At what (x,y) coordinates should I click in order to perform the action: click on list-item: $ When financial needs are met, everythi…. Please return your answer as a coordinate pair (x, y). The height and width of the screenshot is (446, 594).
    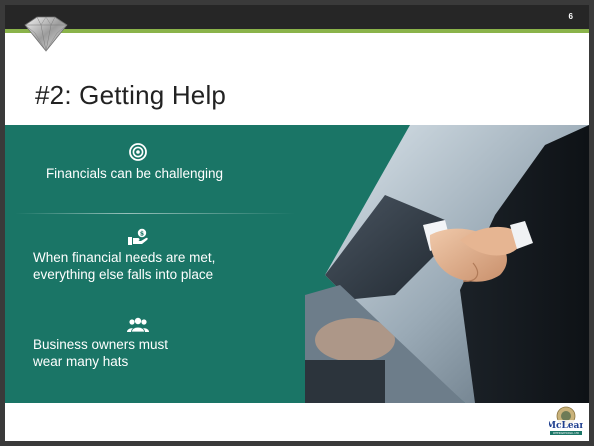
    Looking at the image, I should click on (137, 255).